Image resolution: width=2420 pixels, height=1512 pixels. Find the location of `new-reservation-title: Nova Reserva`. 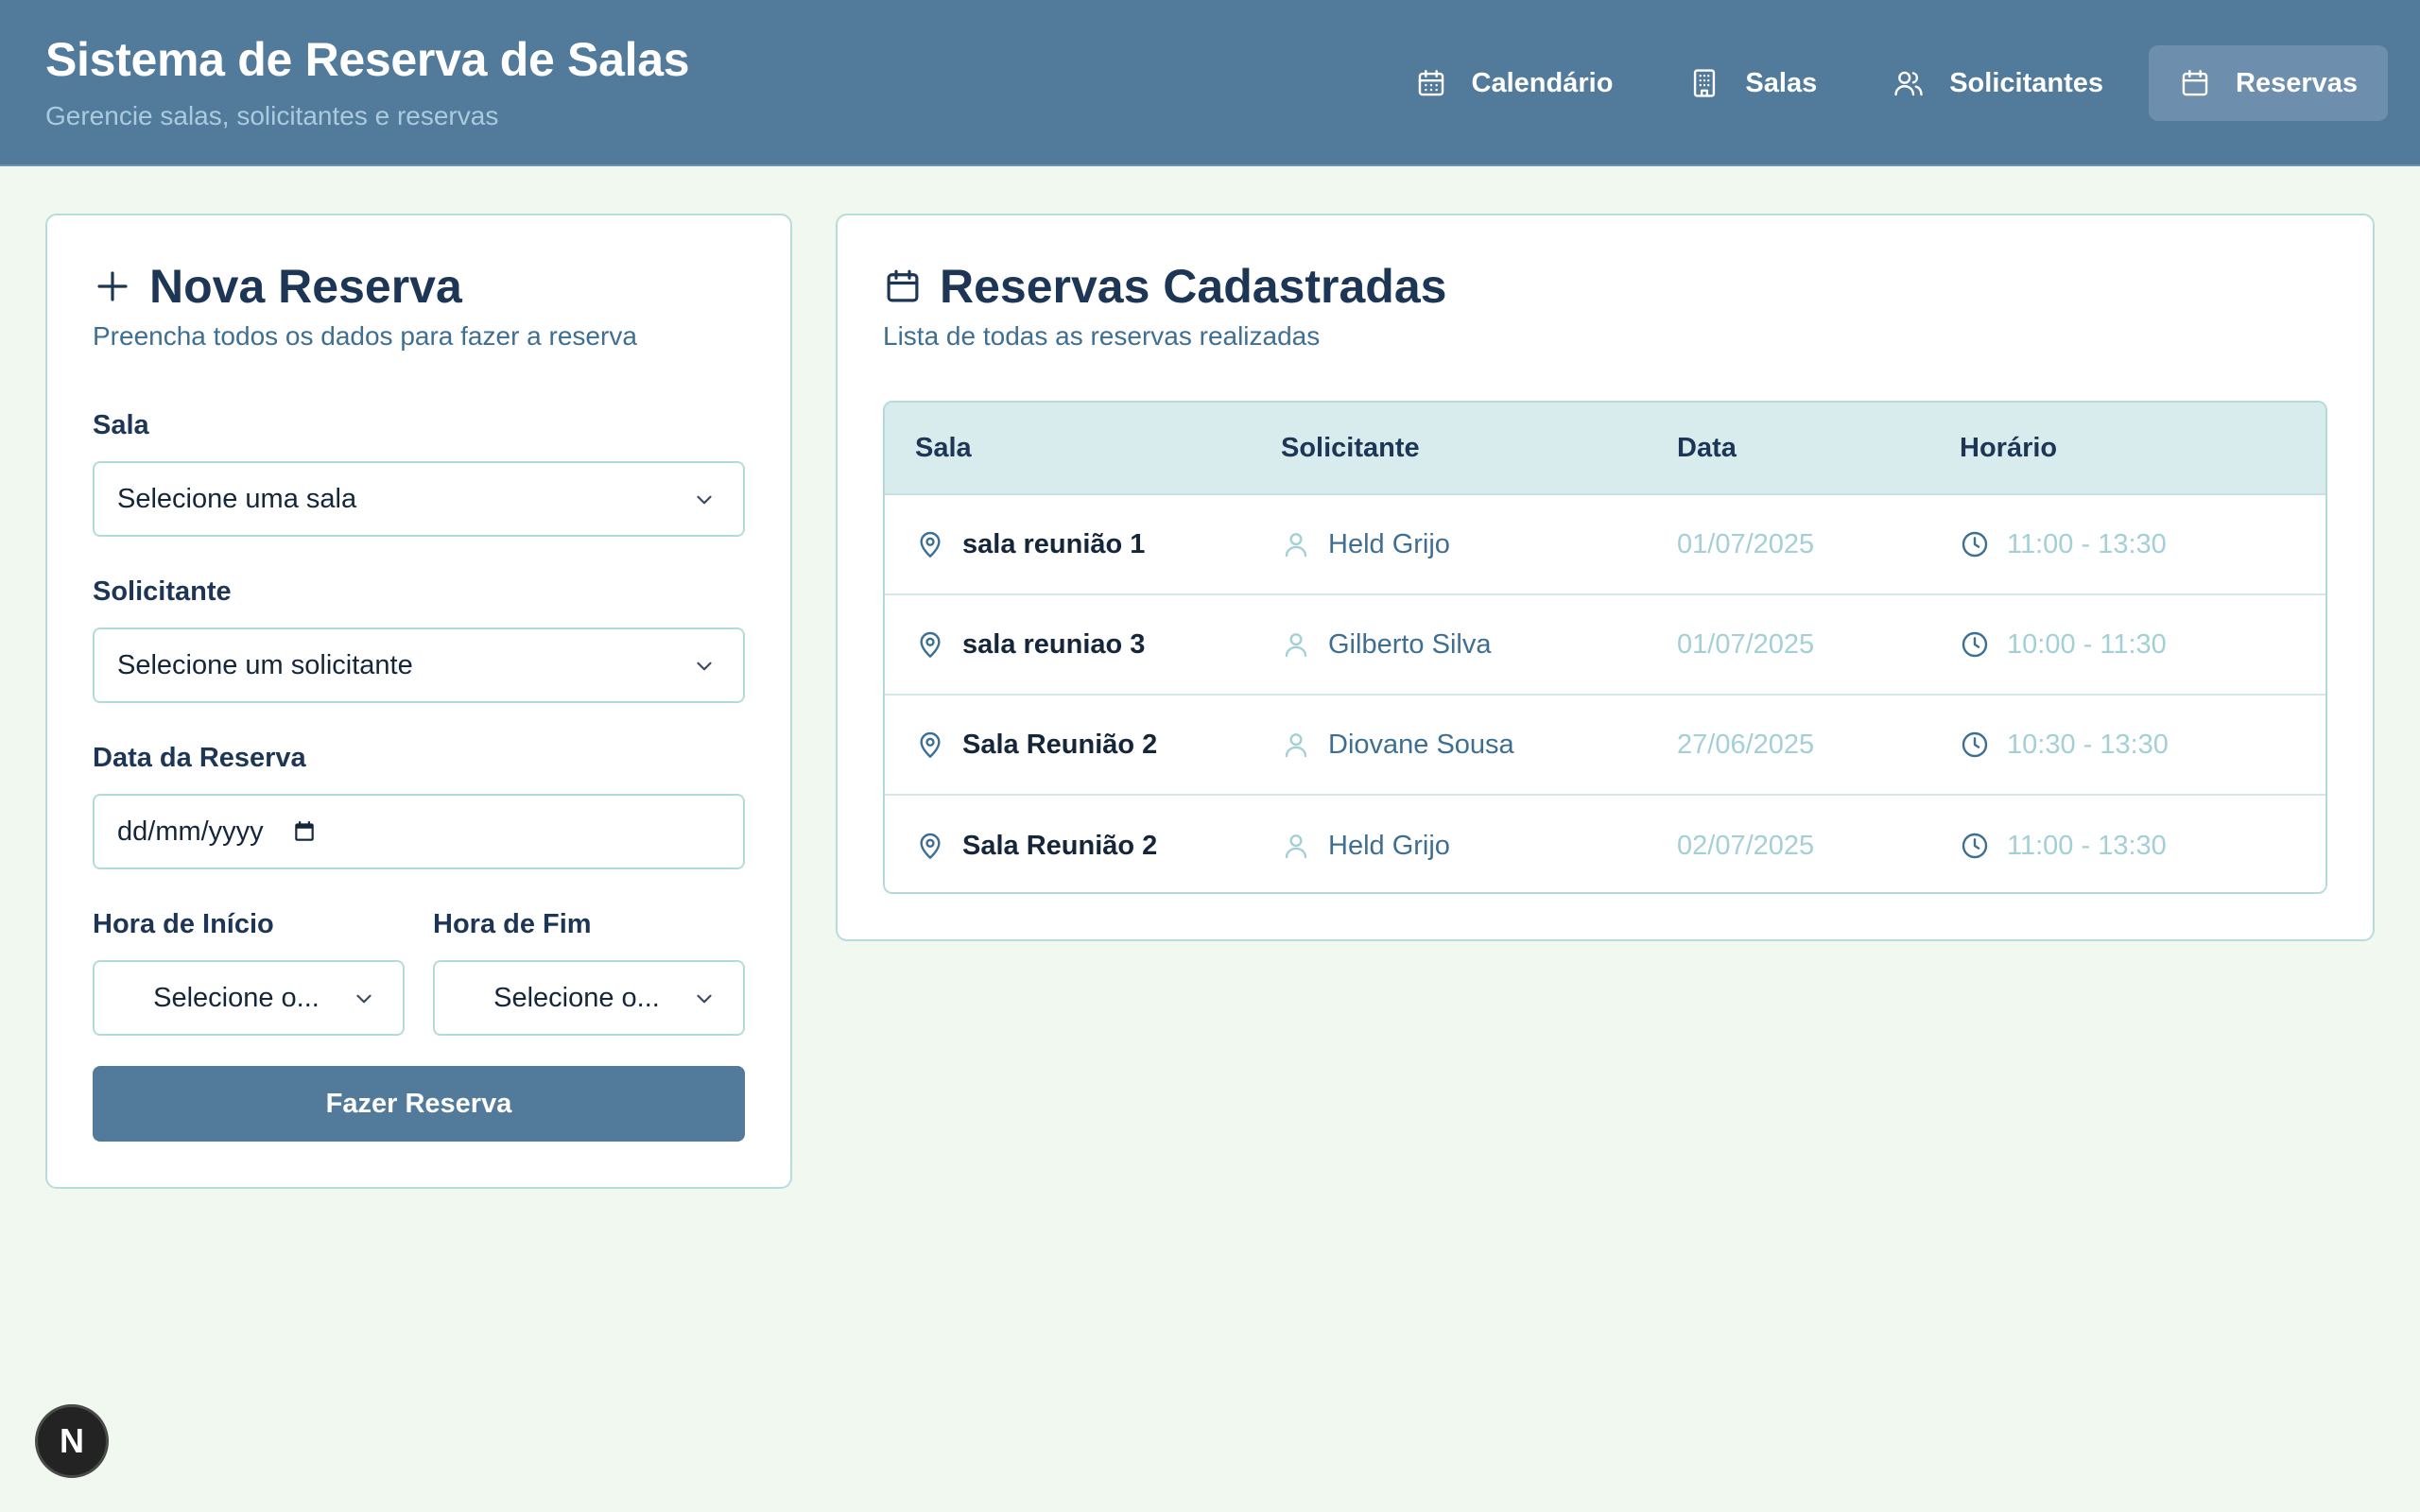

new-reservation-title: Nova Reserva is located at coordinates (277, 286).